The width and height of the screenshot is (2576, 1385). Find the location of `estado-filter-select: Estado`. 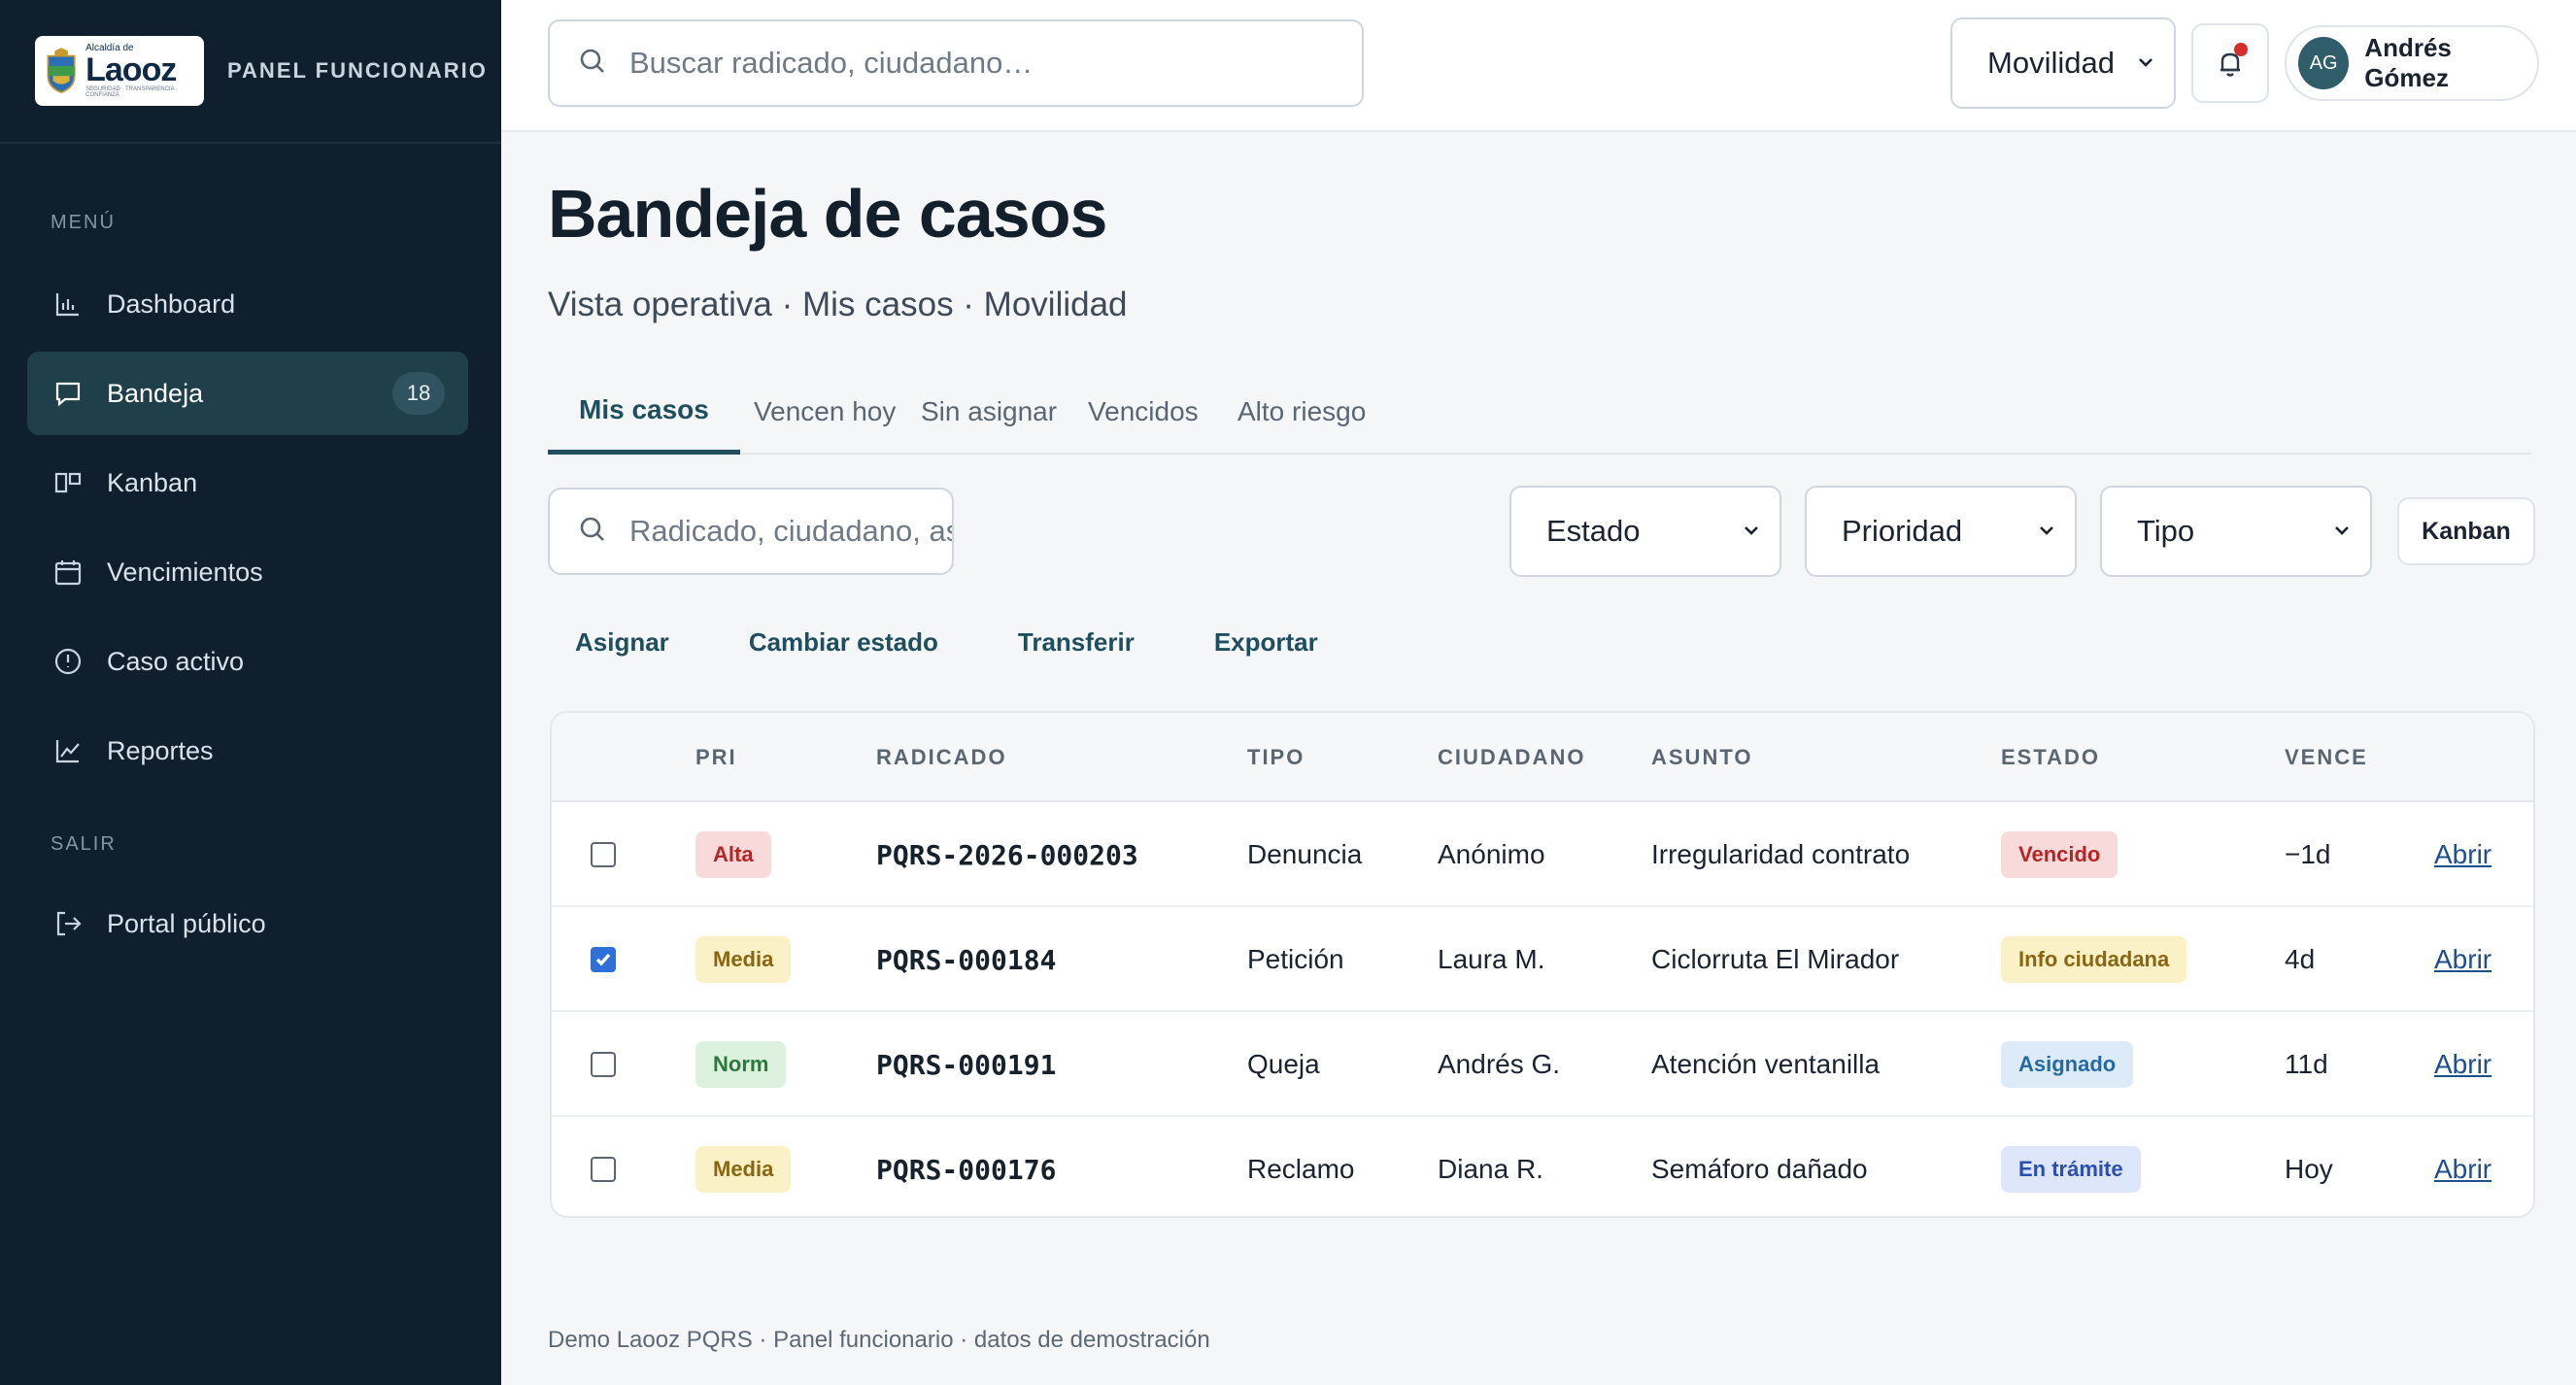

estado-filter-select: Estado is located at coordinates (1645, 531).